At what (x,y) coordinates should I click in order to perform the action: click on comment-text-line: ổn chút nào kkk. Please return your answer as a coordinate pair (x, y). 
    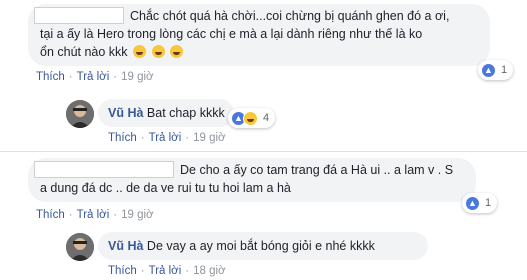
    Looking at the image, I should click on (112, 52).